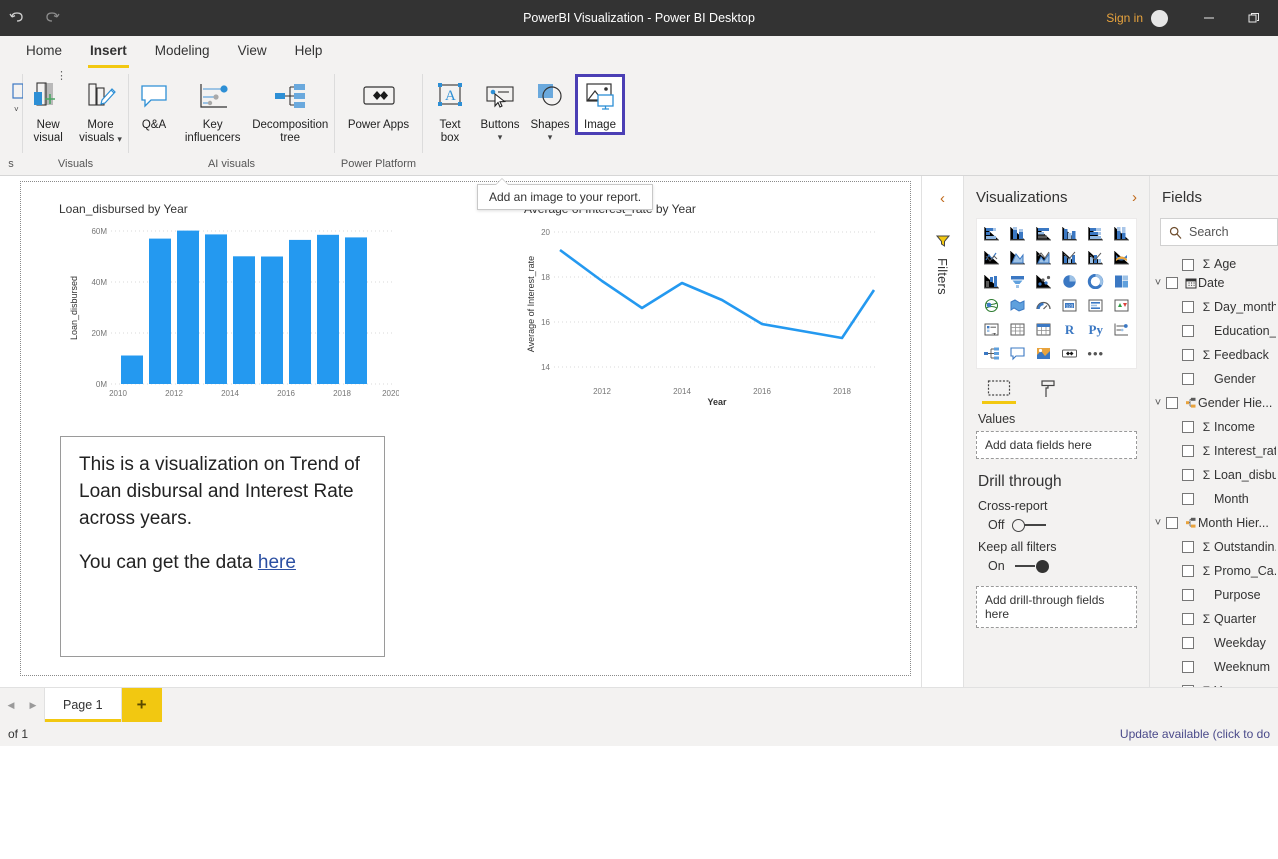 This screenshot has height=859, width=1278. I want to click on nav-next-icon: ▶, so click(33, 705).